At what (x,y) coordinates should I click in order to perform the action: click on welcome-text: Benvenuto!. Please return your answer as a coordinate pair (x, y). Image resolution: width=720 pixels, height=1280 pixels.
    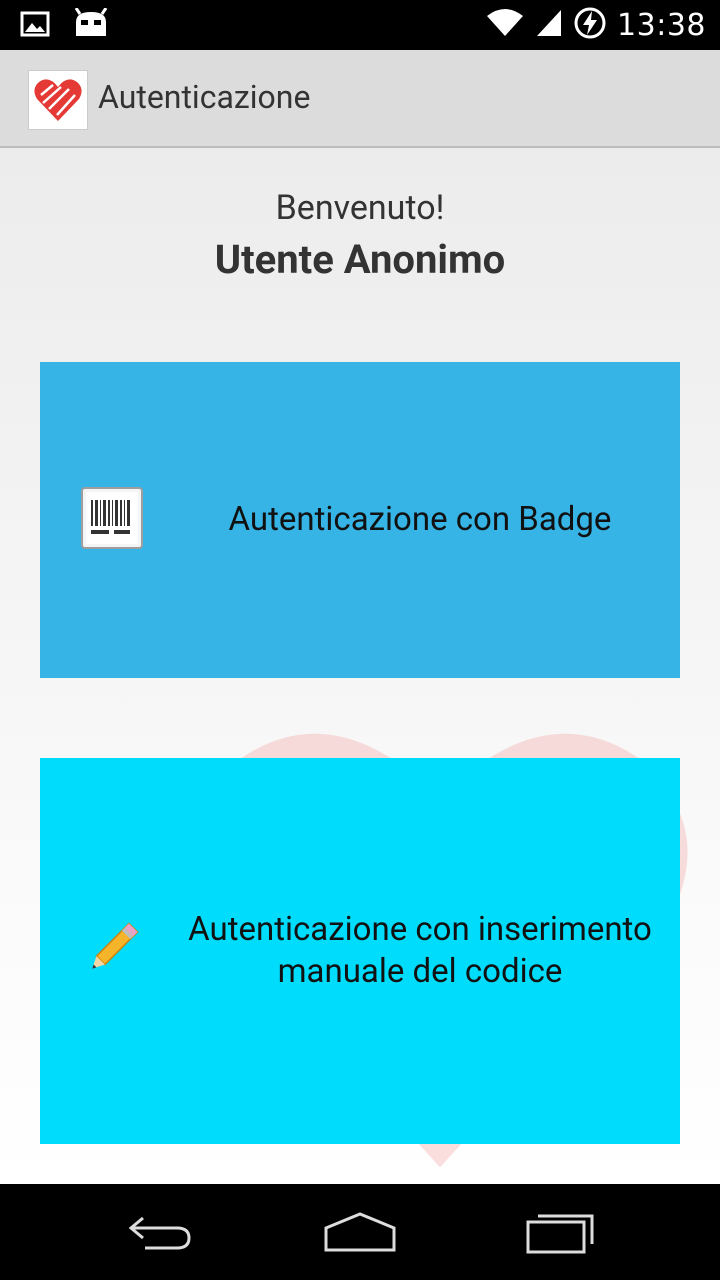
    Looking at the image, I should click on (360, 208).